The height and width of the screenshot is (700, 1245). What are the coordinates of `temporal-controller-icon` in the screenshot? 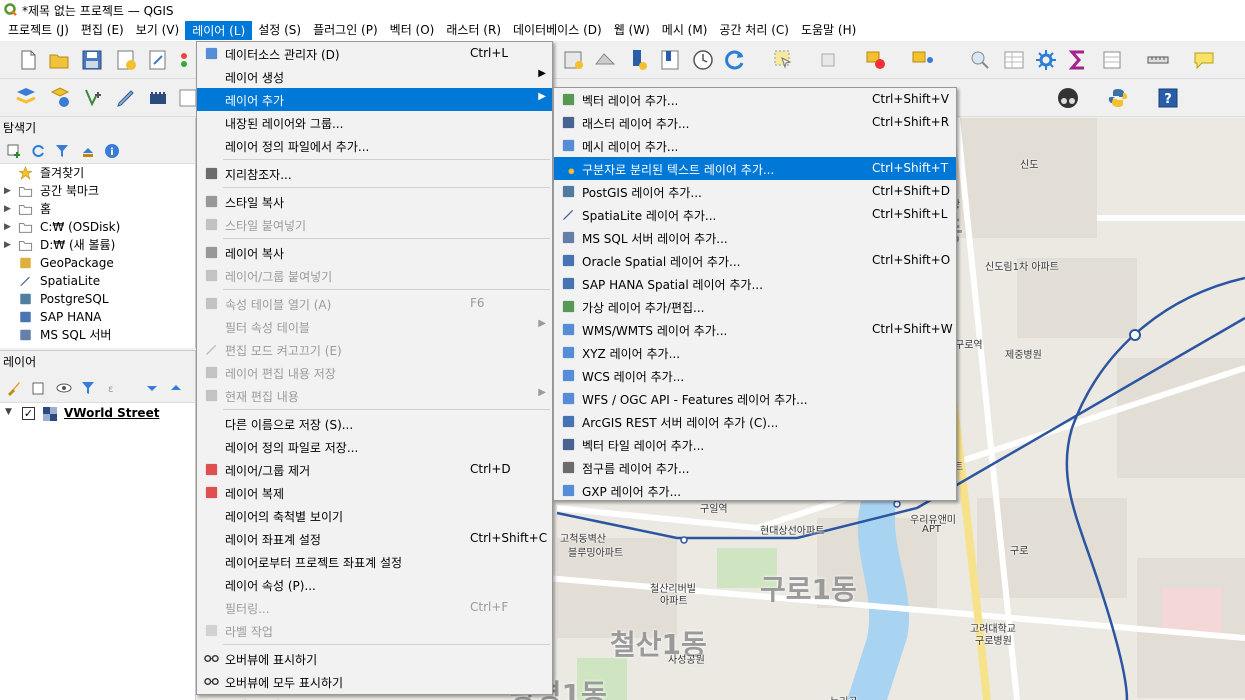 It's located at (605, 60).